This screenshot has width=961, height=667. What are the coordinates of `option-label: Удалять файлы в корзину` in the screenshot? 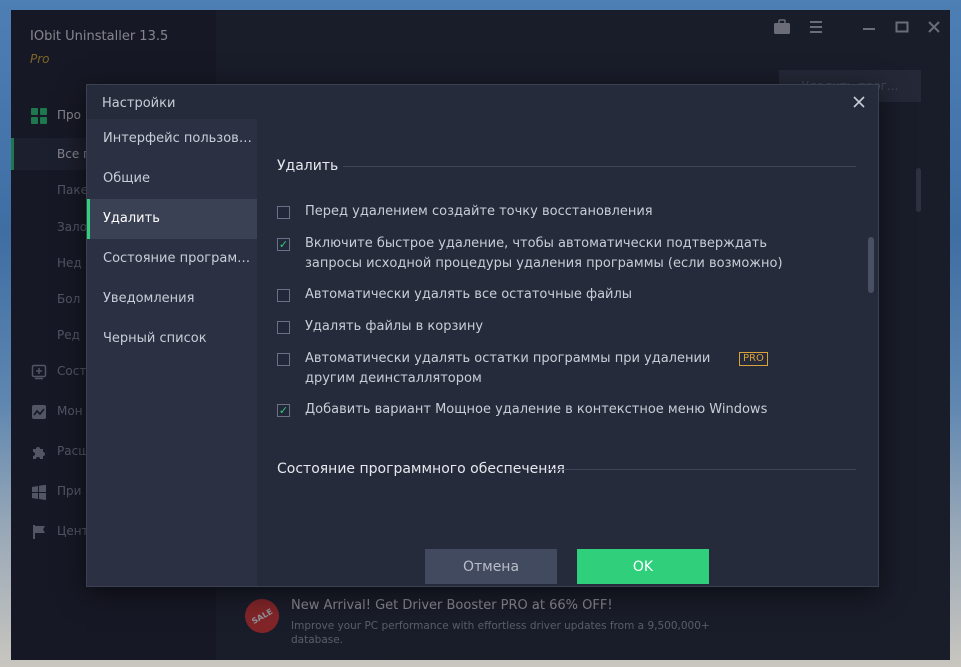 It's located at (394, 326).